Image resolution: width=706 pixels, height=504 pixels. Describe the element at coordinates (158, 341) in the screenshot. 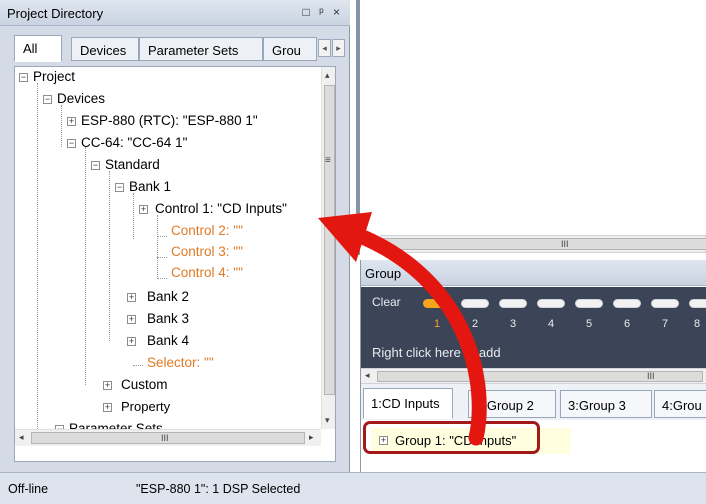

I see `tree-item-bank-4: + Bank 4` at that location.